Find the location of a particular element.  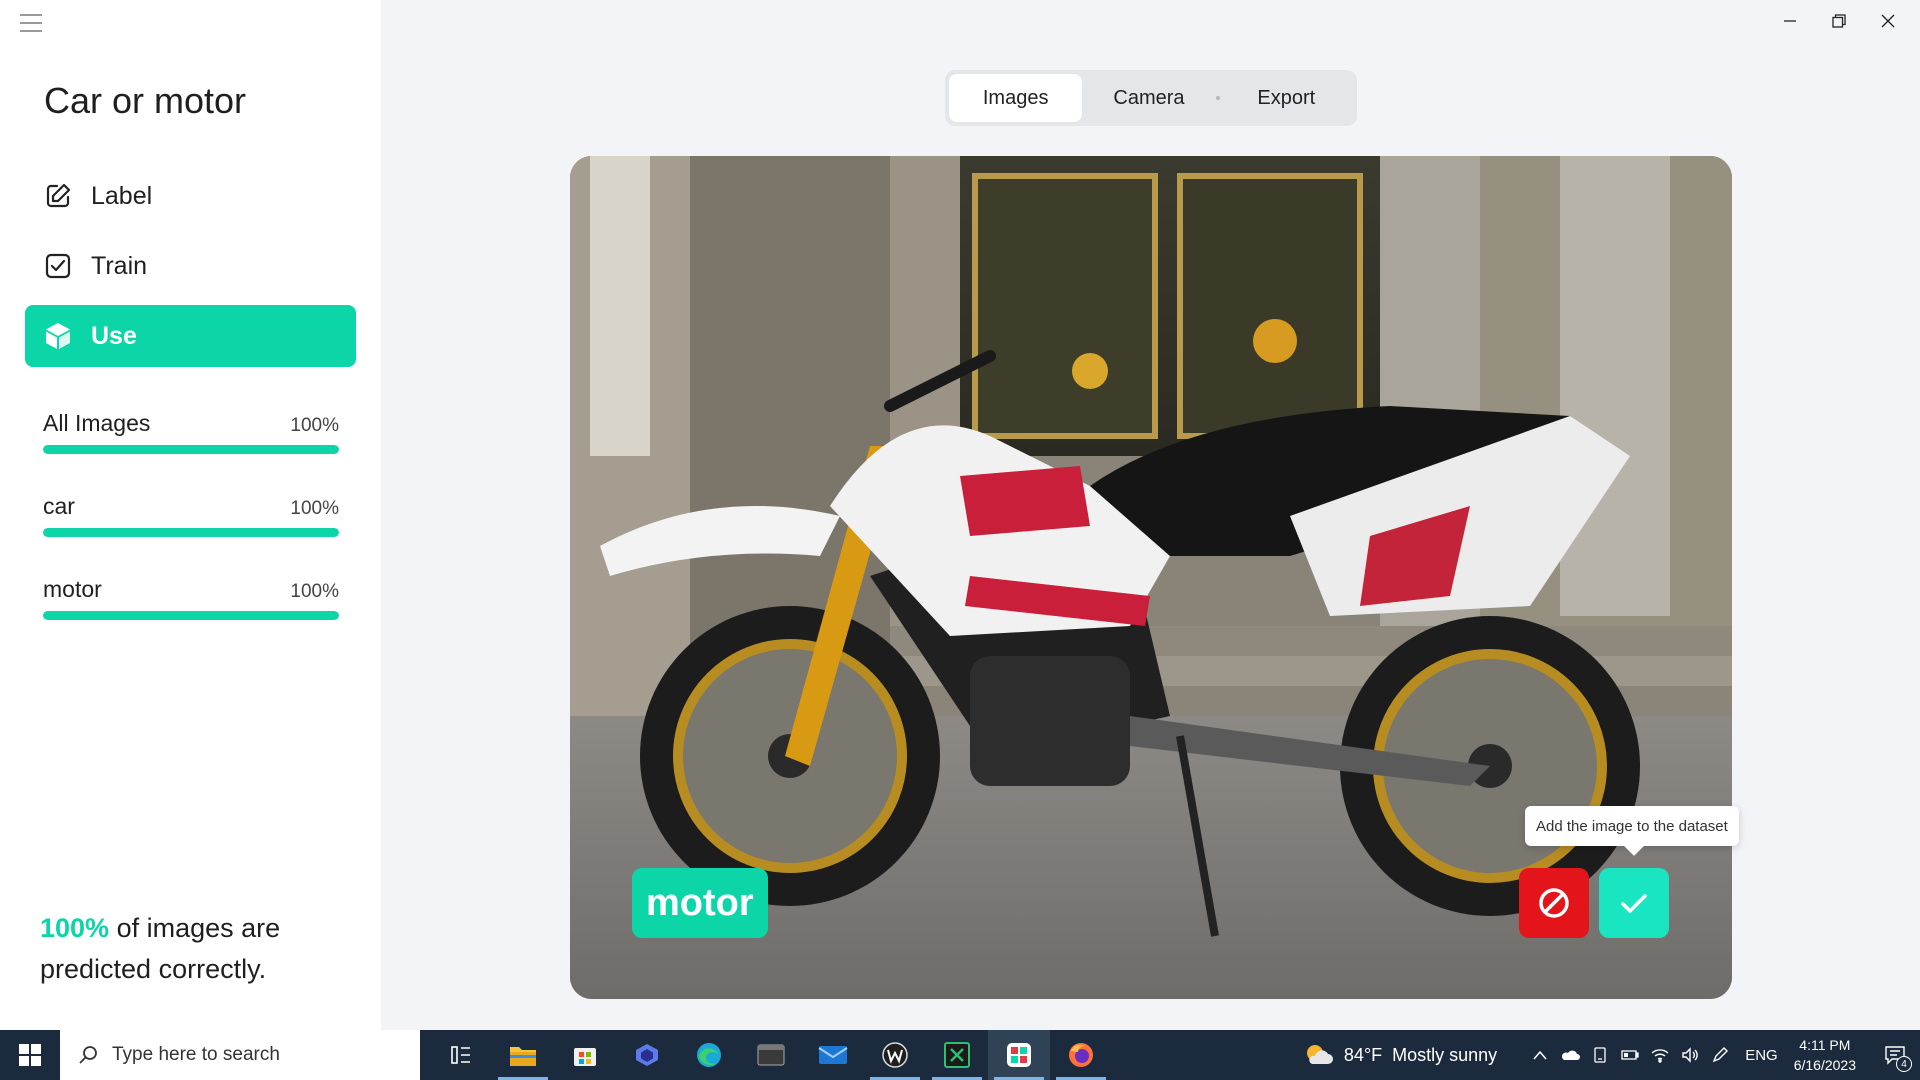

search-icon is located at coordinates (88, 1055).